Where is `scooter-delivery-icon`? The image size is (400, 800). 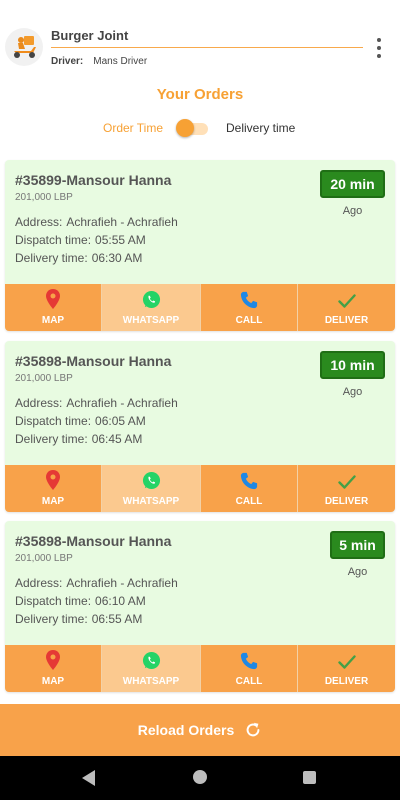
scooter-delivery-icon is located at coordinates (24, 47).